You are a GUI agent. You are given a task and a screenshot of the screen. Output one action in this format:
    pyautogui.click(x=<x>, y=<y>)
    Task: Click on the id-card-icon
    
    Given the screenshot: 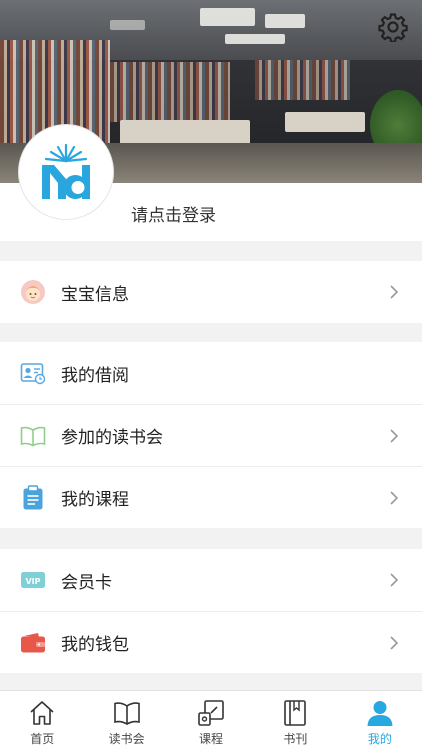 What is the action you would take?
    pyautogui.click(x=33, y=373)
    